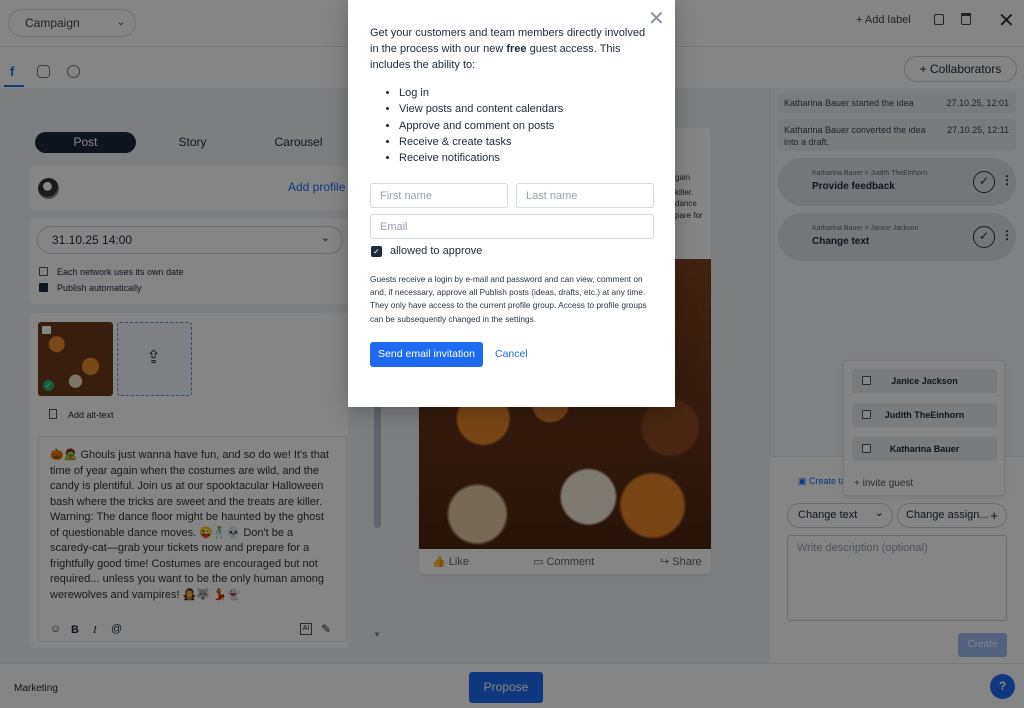 The width and height of the screenshot is (1024, 708). I want to click on send-invitation-button: Send email invitation, so click(426, 354).